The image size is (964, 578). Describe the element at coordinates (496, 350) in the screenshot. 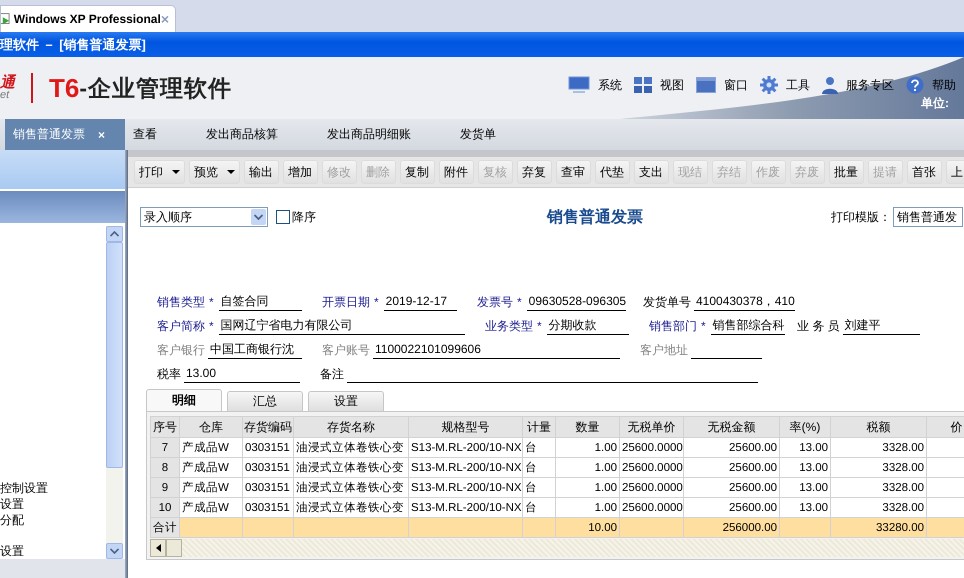

I see `input-field: 1100022101099606` at that location.